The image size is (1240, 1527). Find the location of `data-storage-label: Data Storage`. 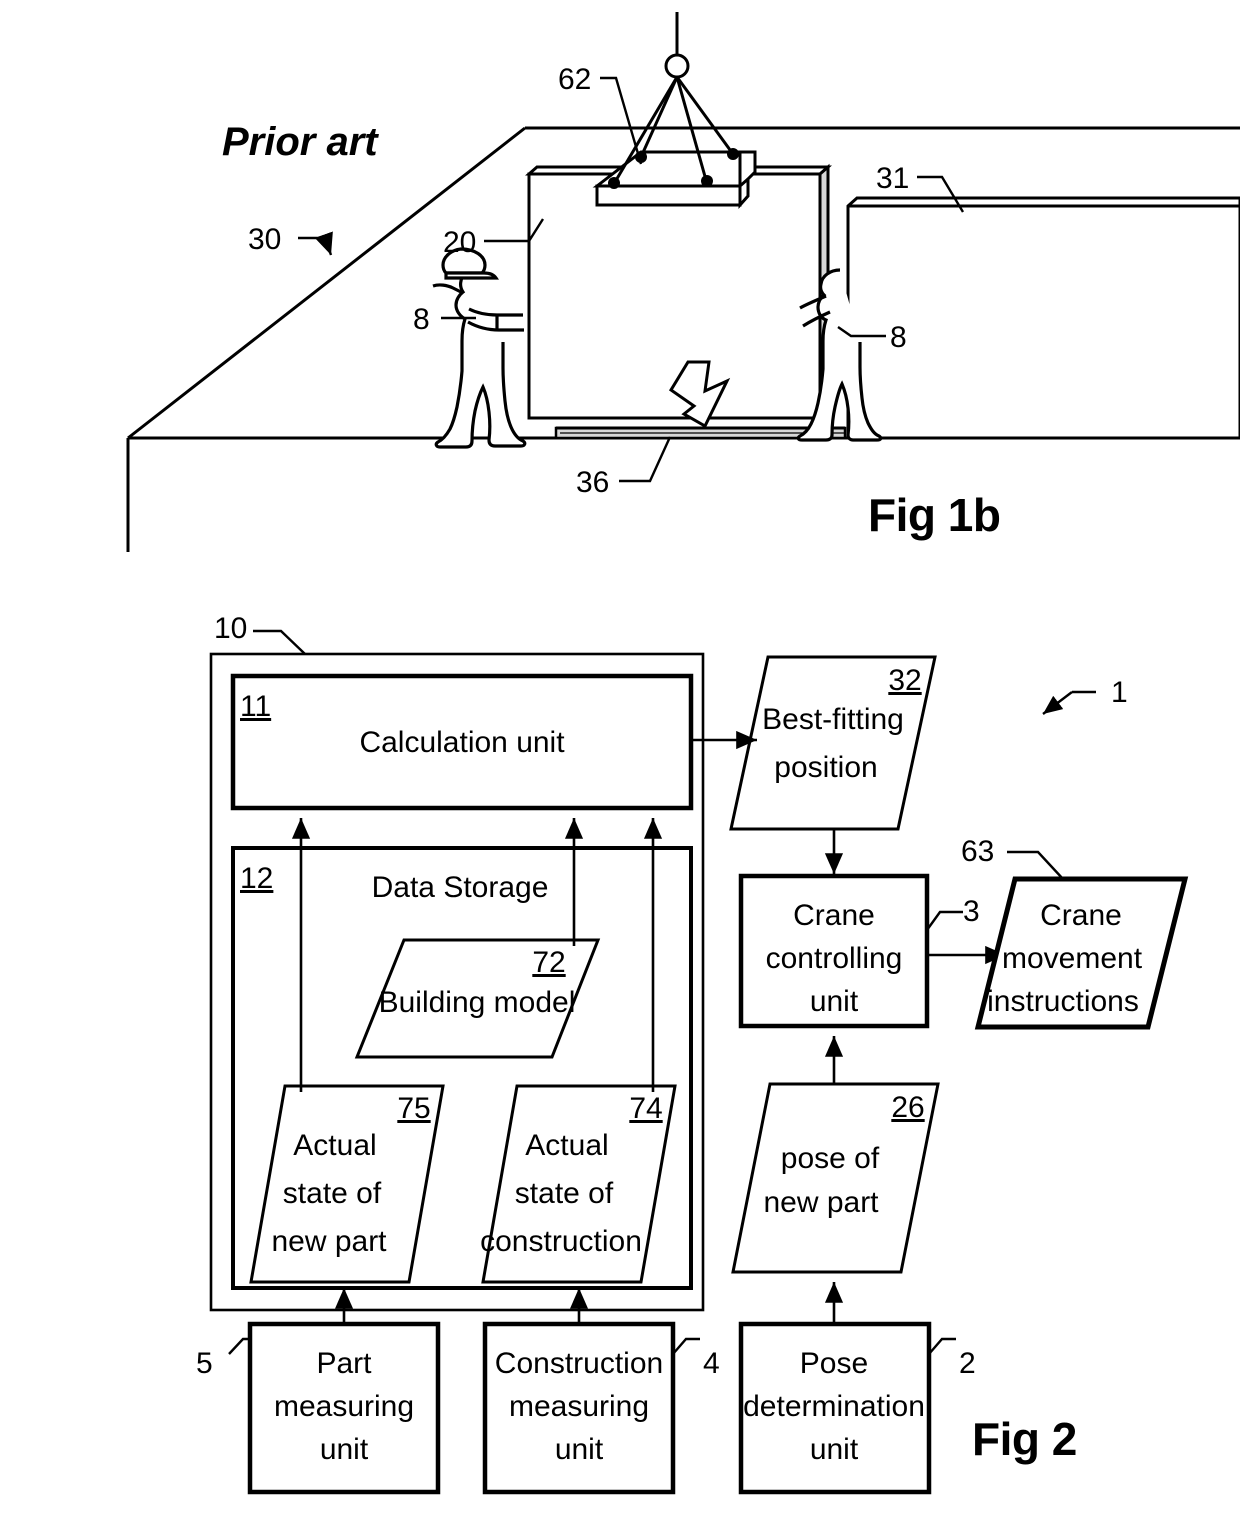

data-storage-label: Data Storage is located at coordinates (460, 887).